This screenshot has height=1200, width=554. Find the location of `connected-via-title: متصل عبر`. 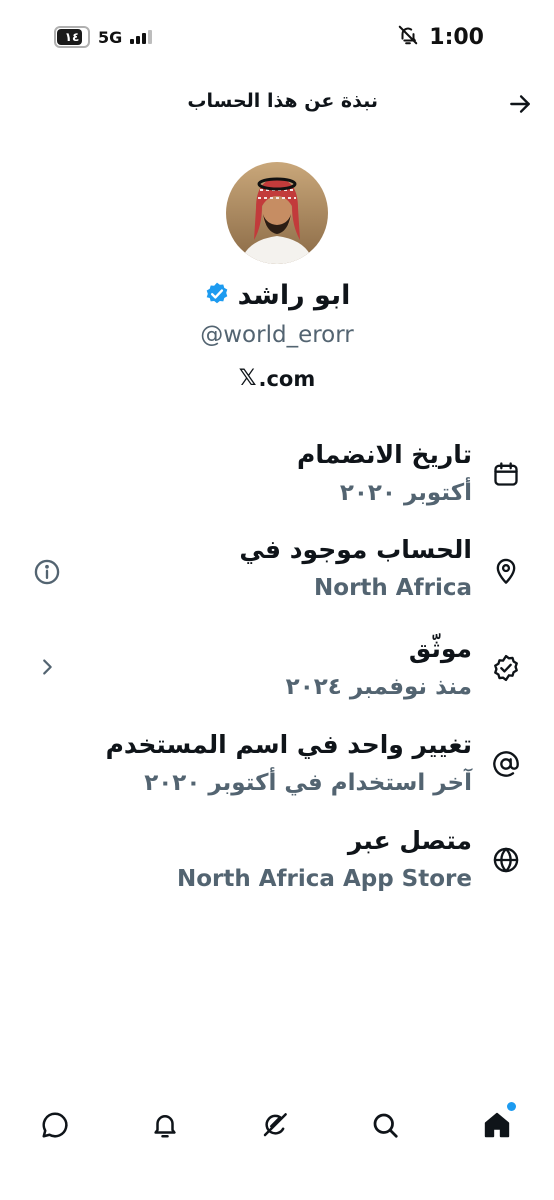

connected-via-title: متصل عبر is located at coordinates (409, 840).